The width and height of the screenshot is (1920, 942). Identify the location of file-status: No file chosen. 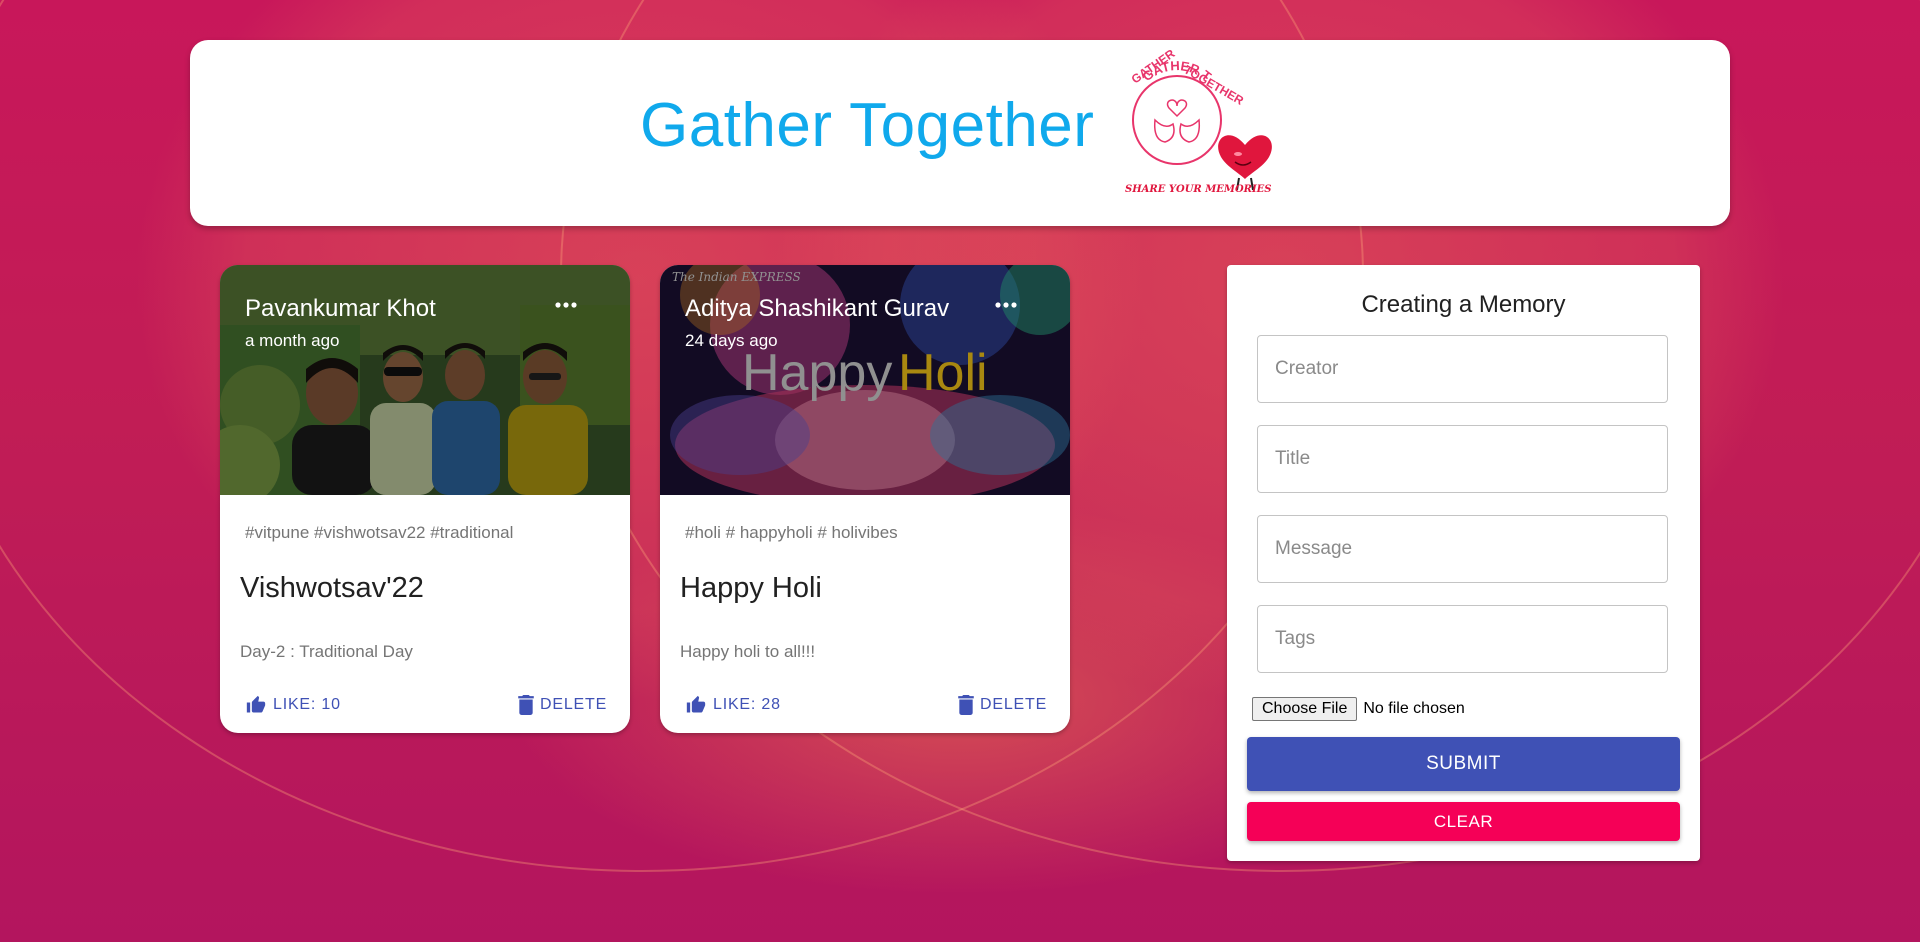
(1414, 708).